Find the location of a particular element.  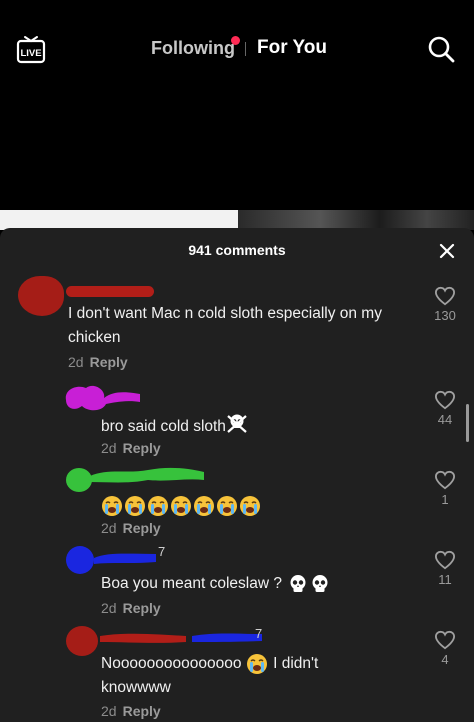

tab-for-you: For You is located at coordinates (292, 48).